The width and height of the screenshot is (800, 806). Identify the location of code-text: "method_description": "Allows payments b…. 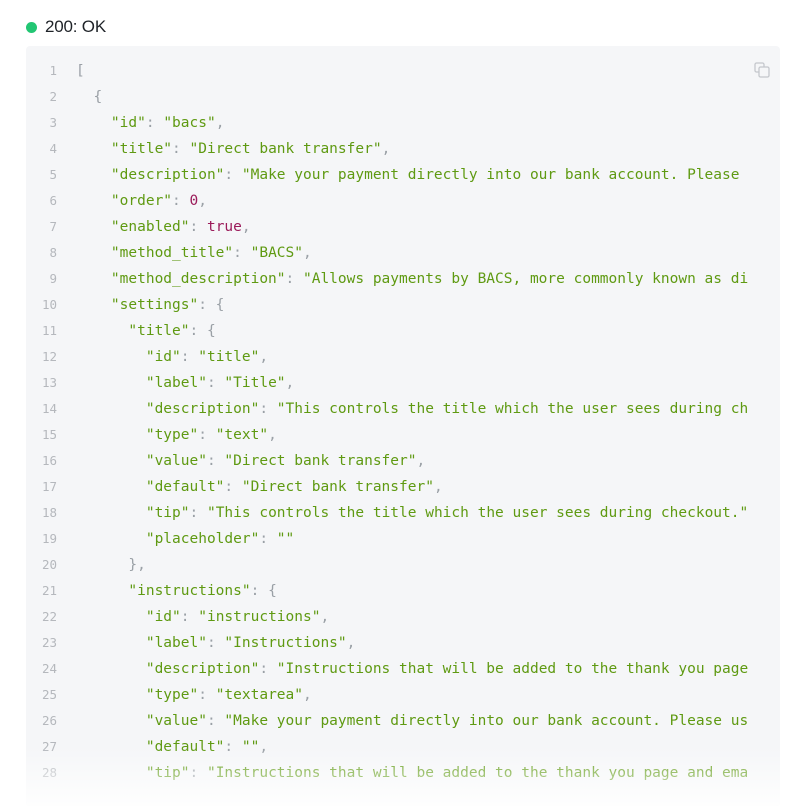
(402, 279).